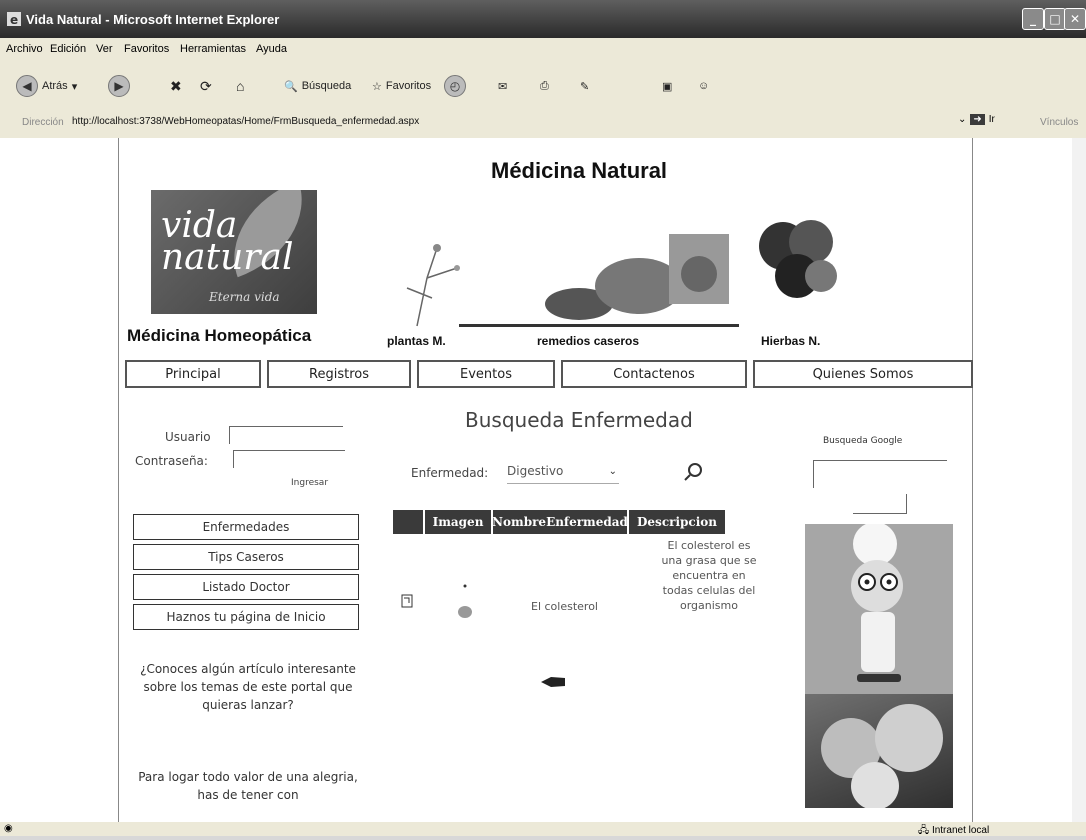 Image resolution: width=1086 pixels, height=840 pixels. I want to click on disease-filter: Enfermedad: Digestivo ⌄, so click(556, 473).